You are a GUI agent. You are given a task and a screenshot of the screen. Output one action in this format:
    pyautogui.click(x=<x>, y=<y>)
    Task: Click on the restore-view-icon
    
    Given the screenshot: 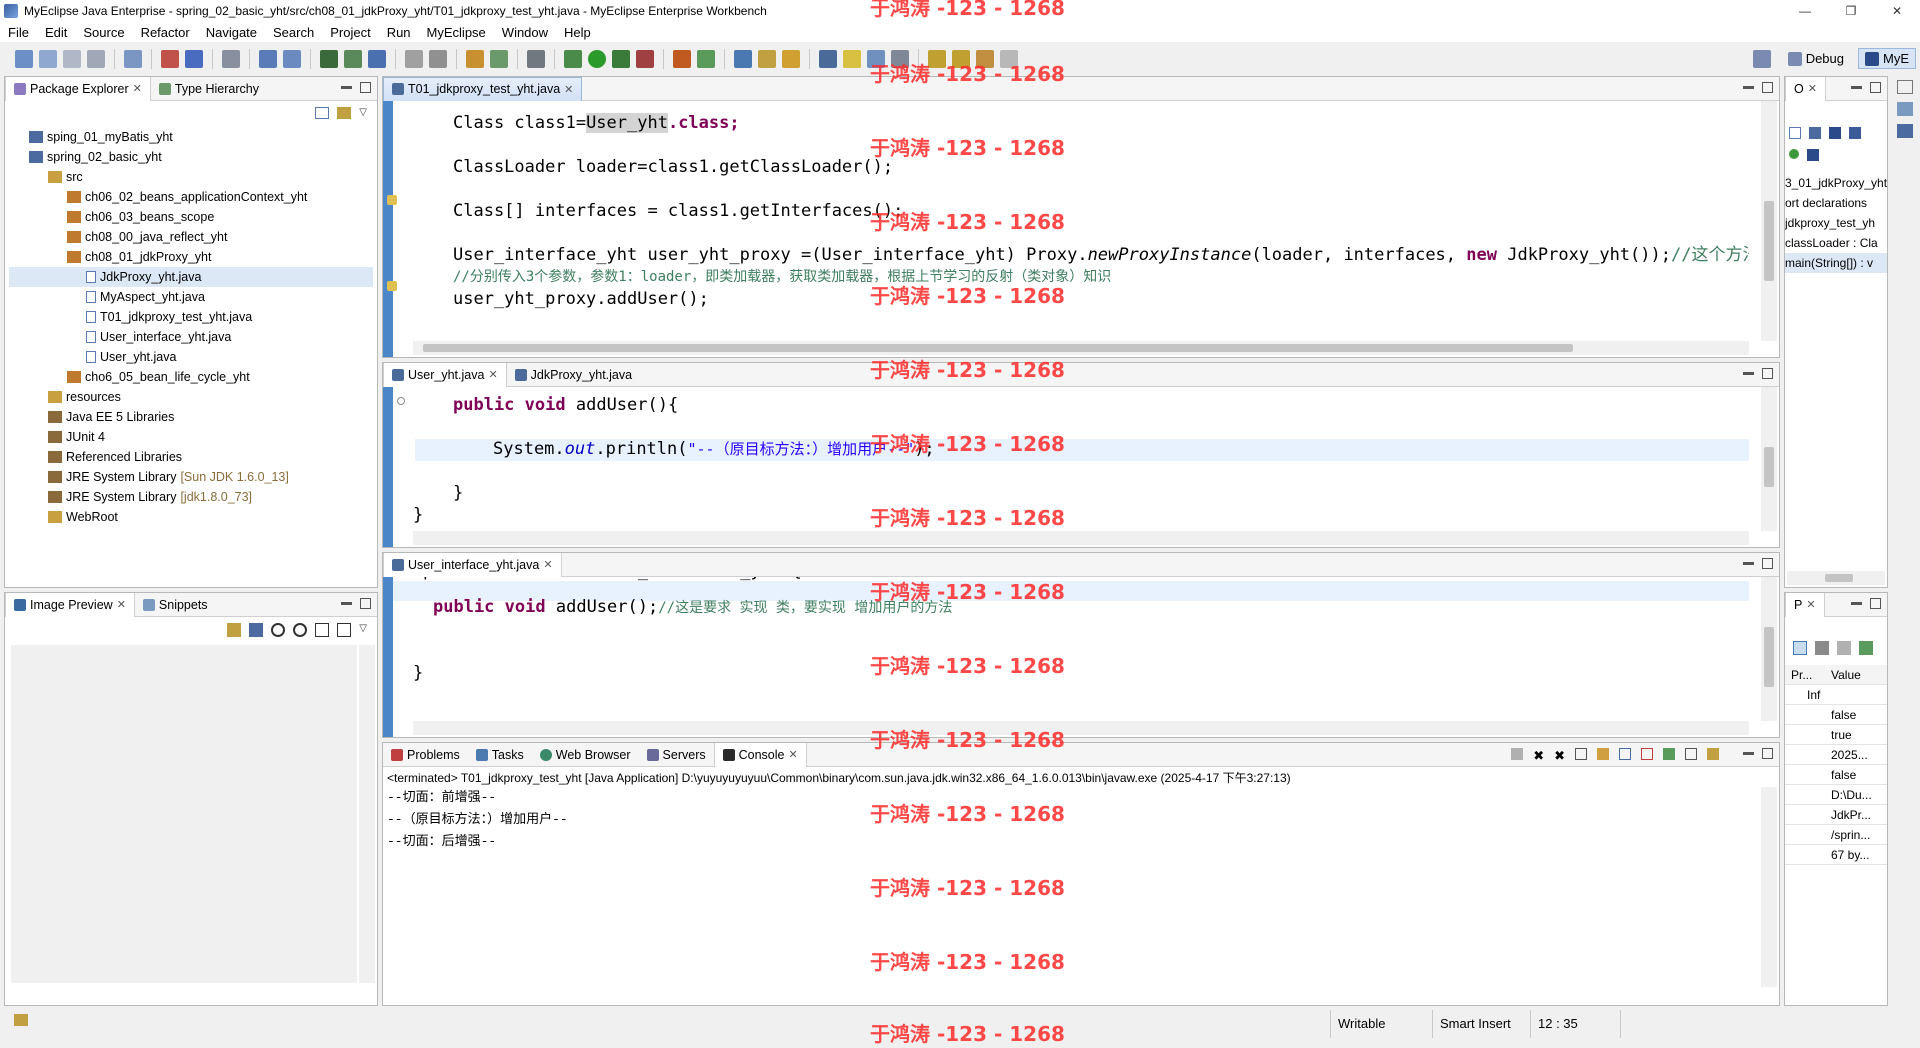 What is the action you would take?
    pyautogui.click(x=1905, y=87)
    